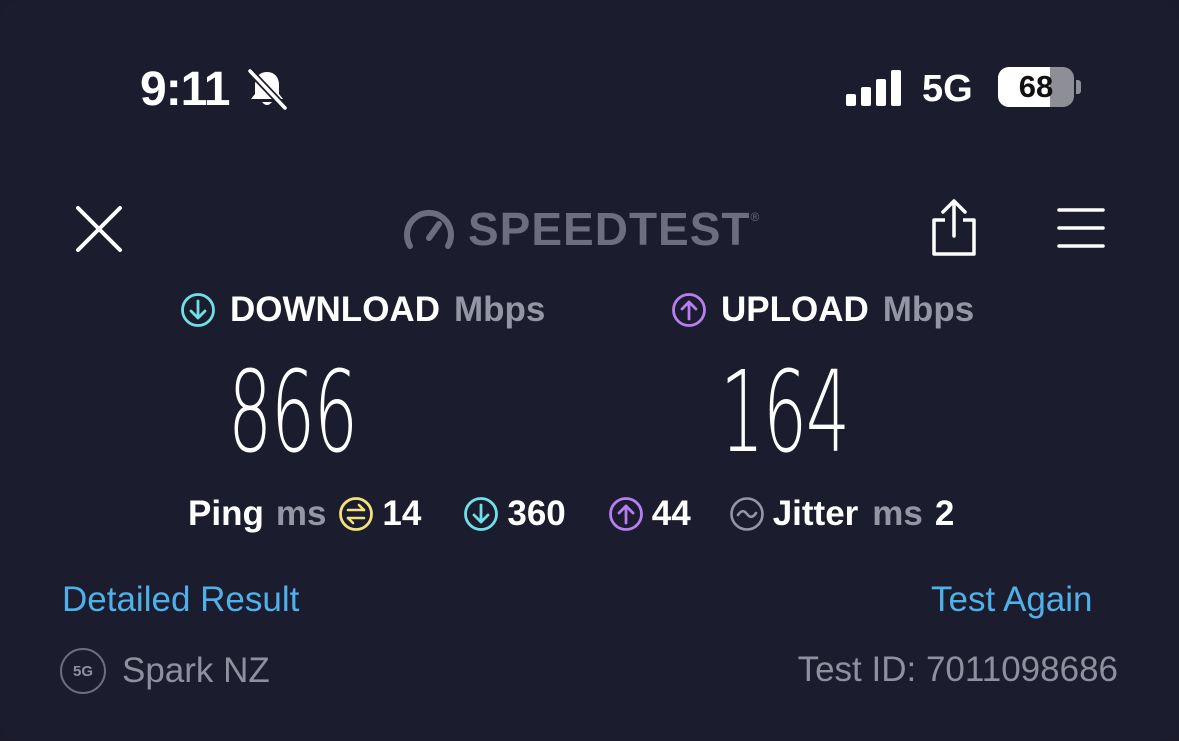 The height and width of the screenshot is (741, 1179). I want to click on detailed-result-link: Detailed Result, so click(180, 600).